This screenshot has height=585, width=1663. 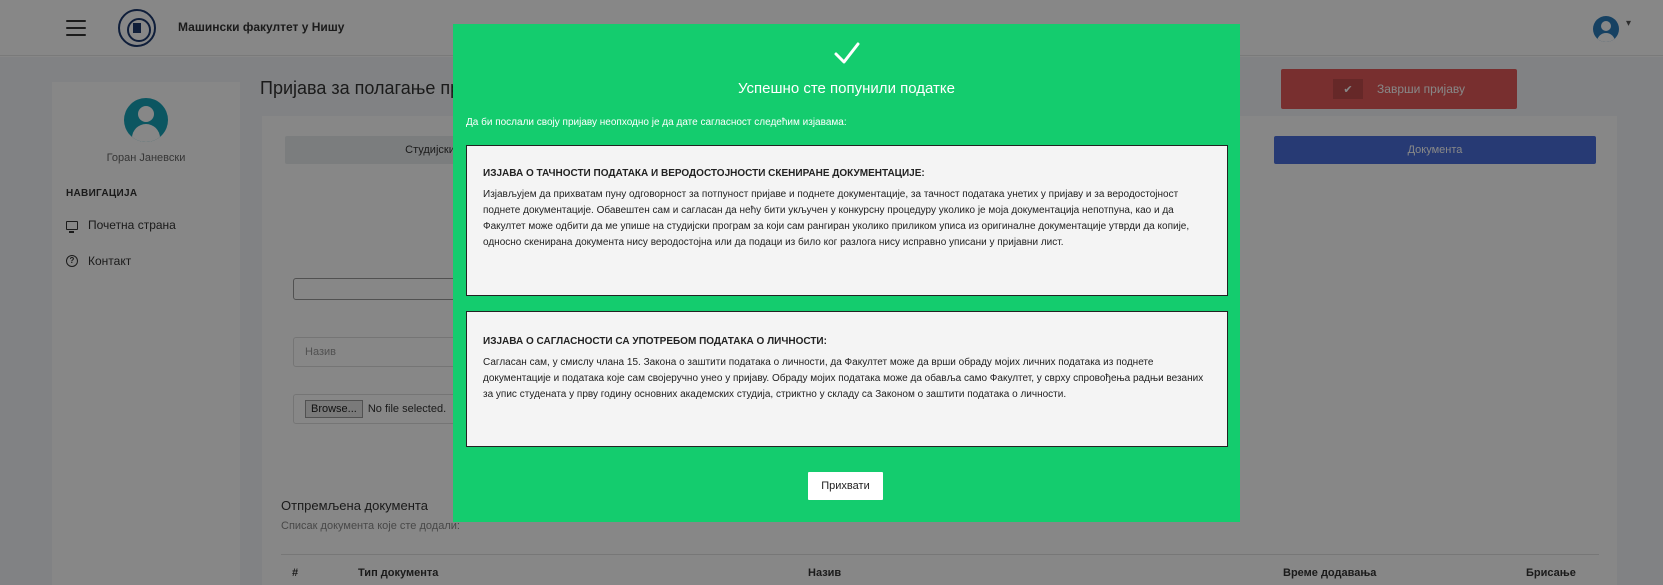 I want to click on accept-button: Прихвати, so click(x=845, y=486).